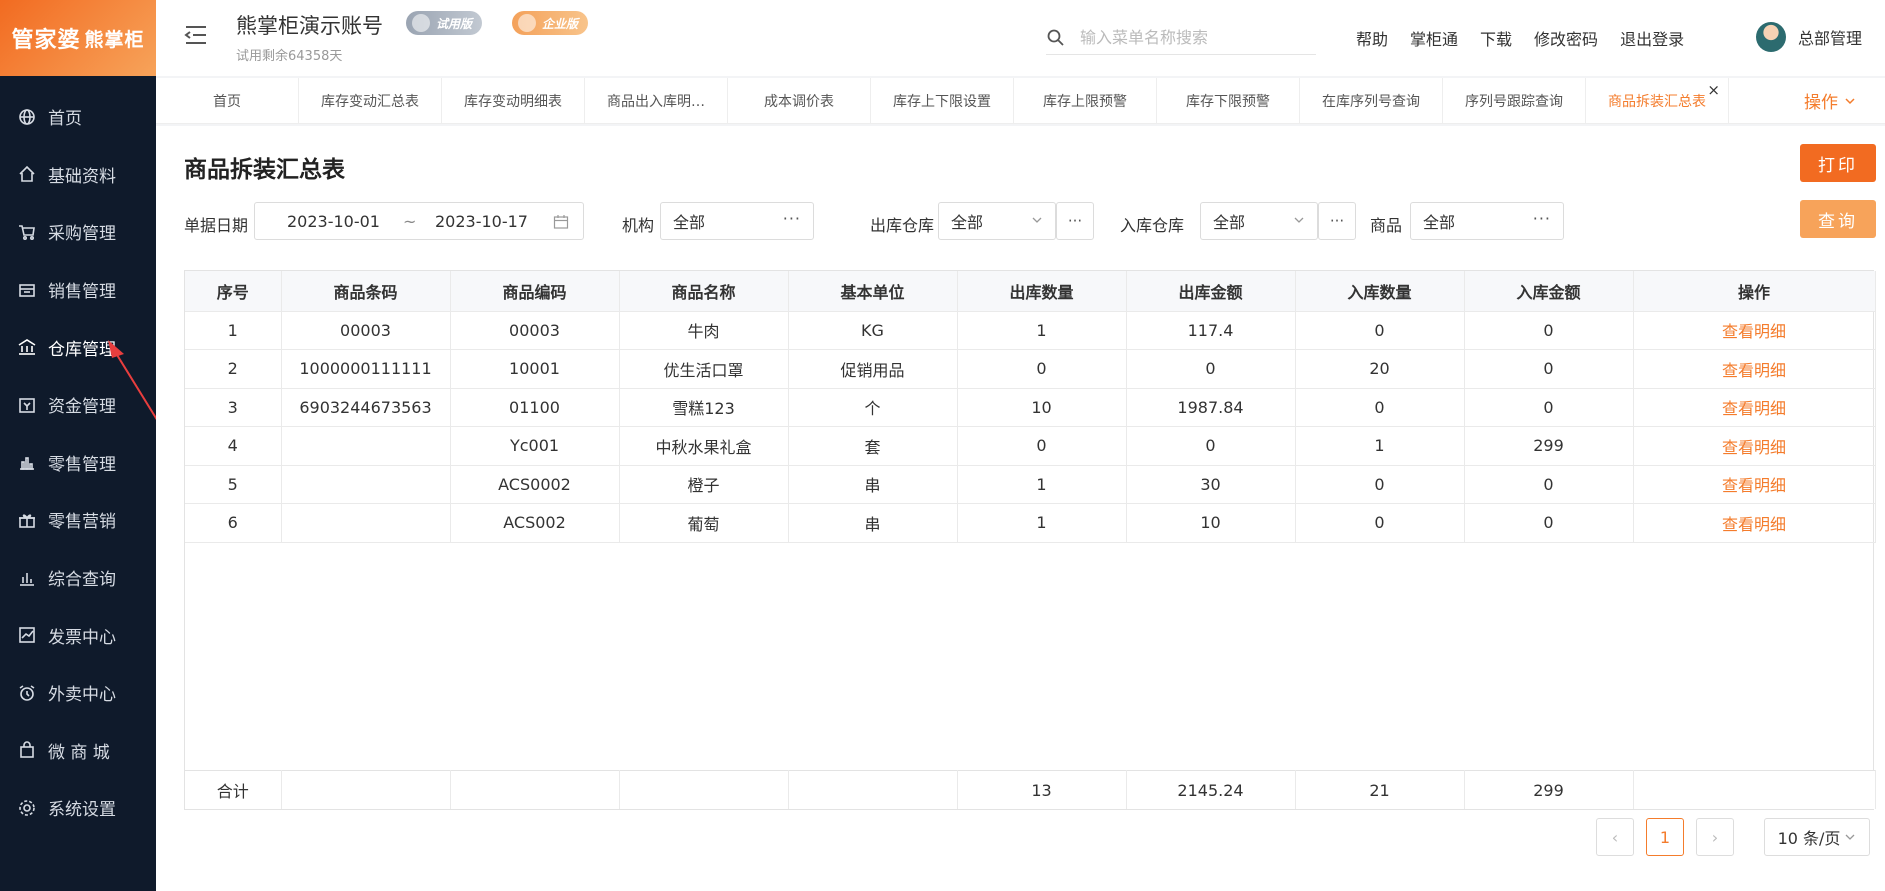 Image resolution: width=1885 pixels, height=891 pixels. Describe the element at coordinates (78, 463) in the screenshot. I see `sidebar-item-6: 零售管理` at that location.